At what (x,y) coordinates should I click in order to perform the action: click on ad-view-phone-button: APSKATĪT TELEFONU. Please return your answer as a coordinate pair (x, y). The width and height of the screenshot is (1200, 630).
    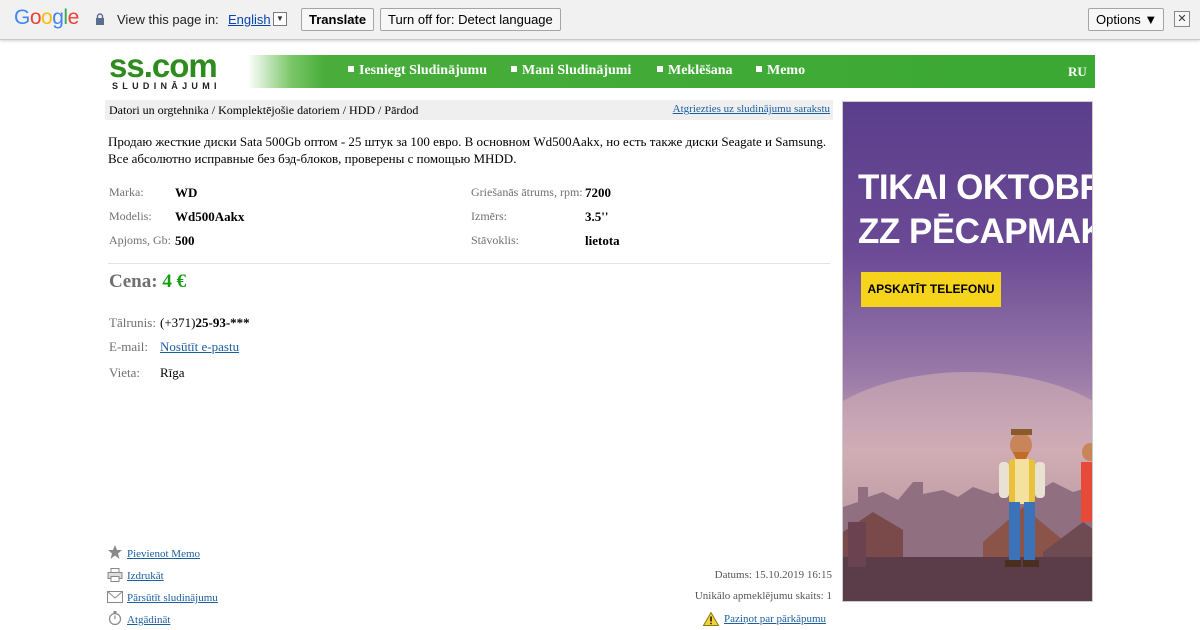
    Looking at the image, I should click on (931, 289).